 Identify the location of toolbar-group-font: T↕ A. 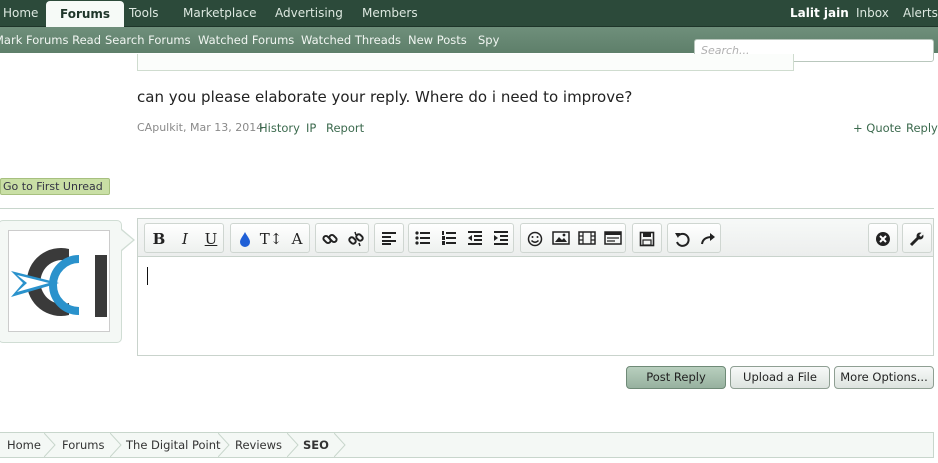
(270, 238).